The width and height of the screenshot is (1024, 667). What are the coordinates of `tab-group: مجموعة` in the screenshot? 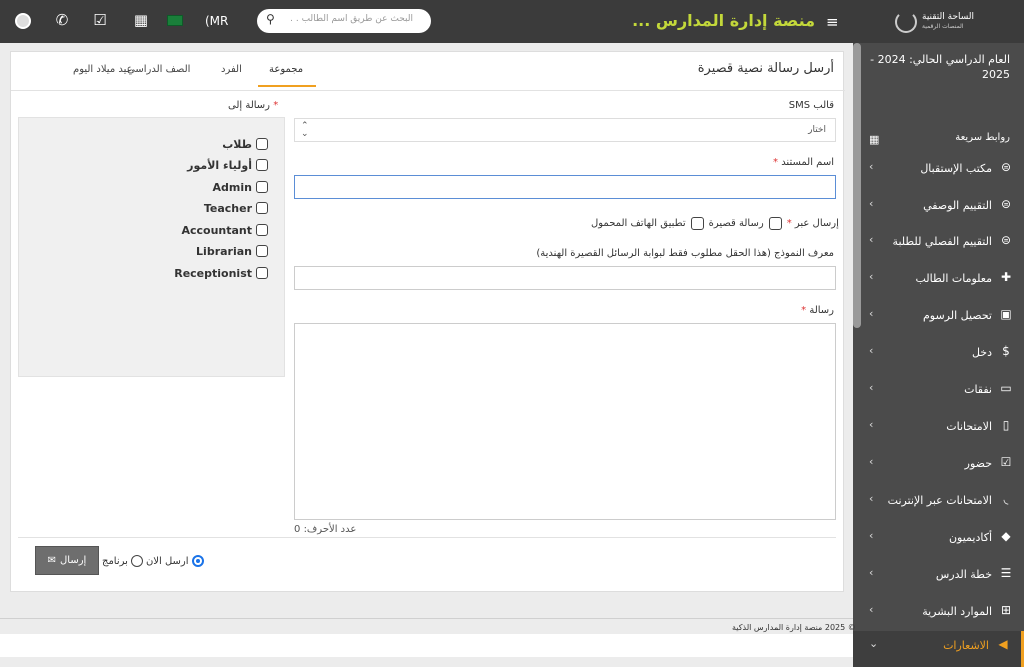 It's located at (286, 69).